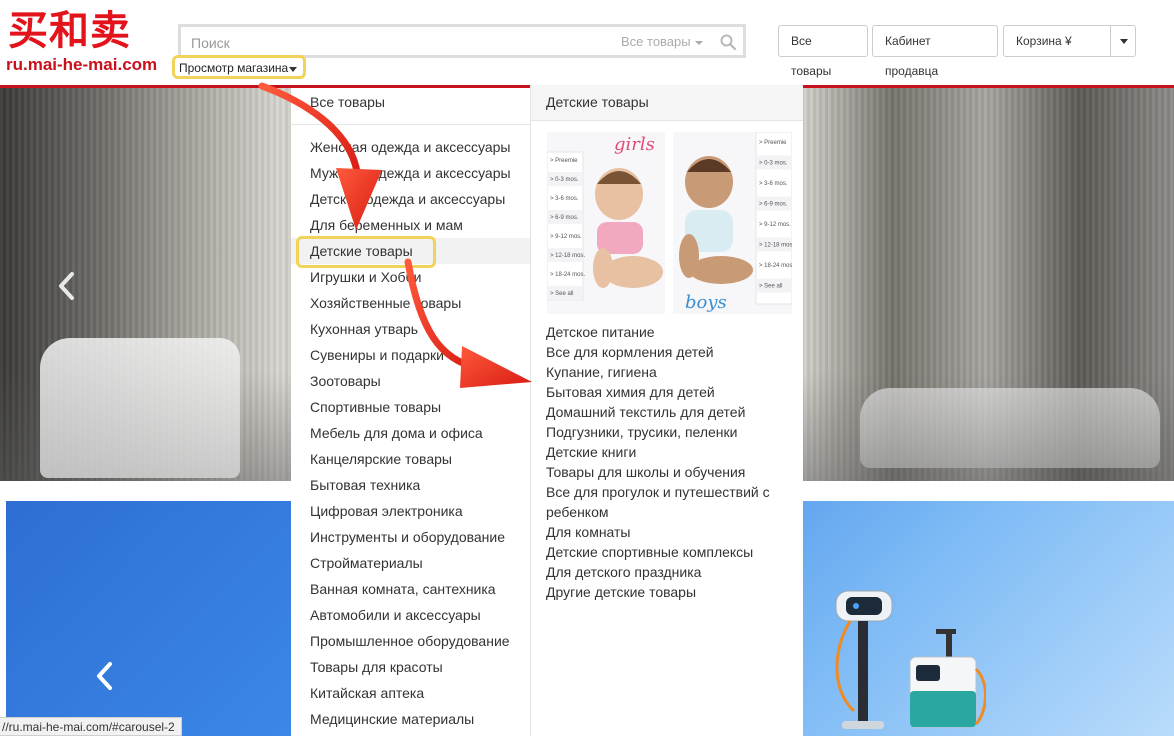  I want to click on subcategory-item: Домашний текстиль для детей, so click(668, 412).